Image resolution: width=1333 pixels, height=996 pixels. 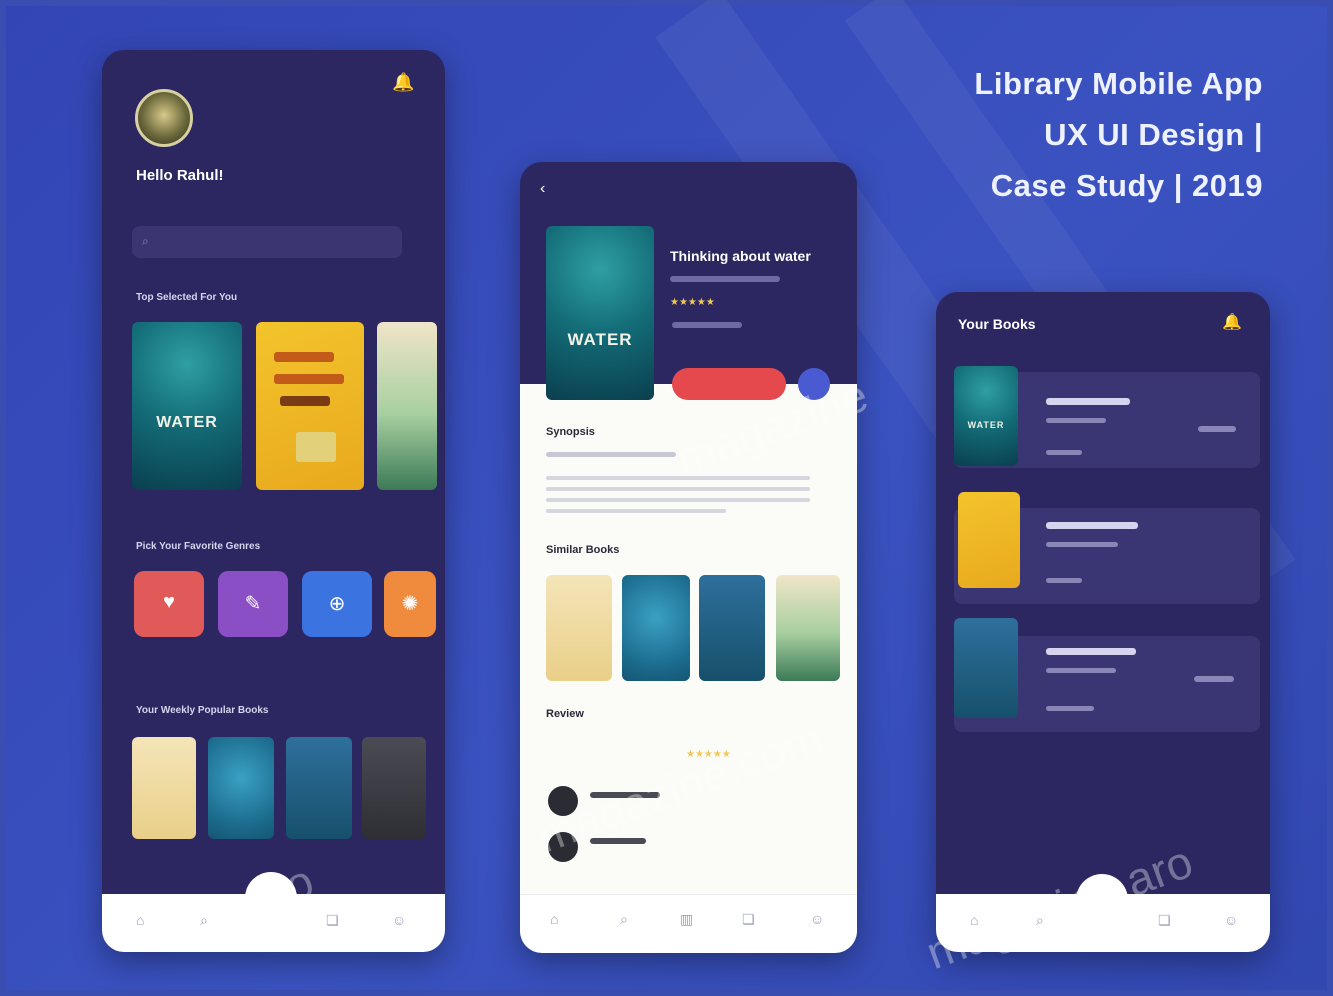 I want to click on back-arrow-icon: ‹, so click(x=542, y=189).